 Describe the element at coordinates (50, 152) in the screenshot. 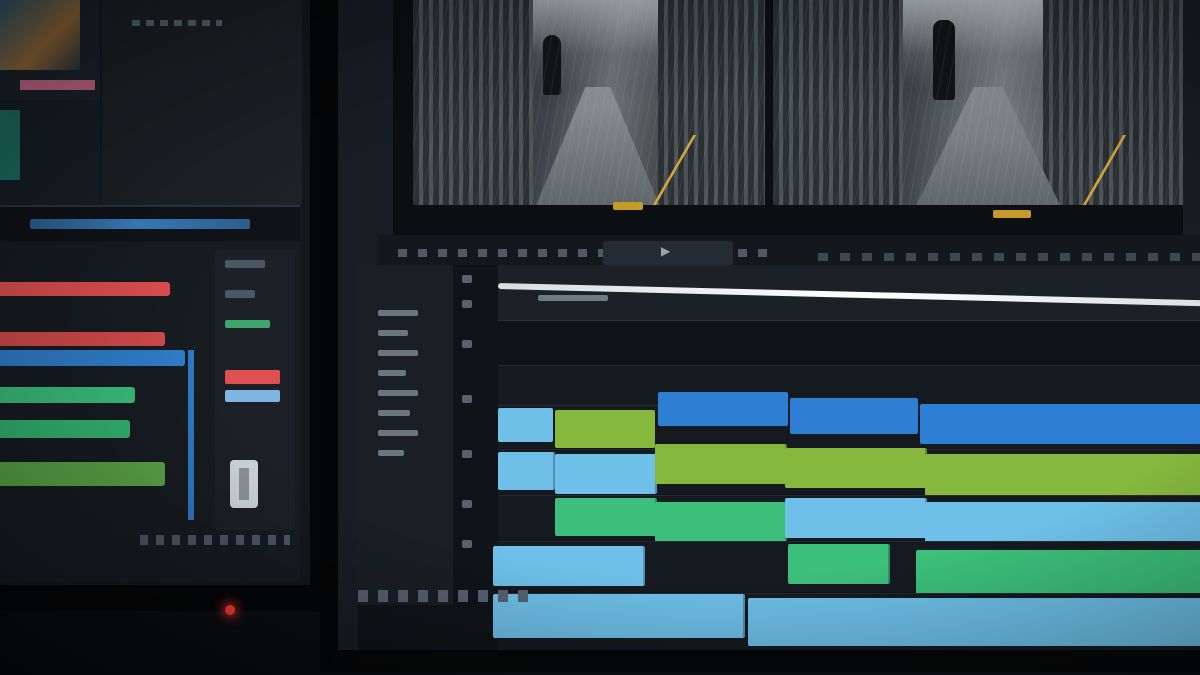

I see `left-monitor-bin` at that location.